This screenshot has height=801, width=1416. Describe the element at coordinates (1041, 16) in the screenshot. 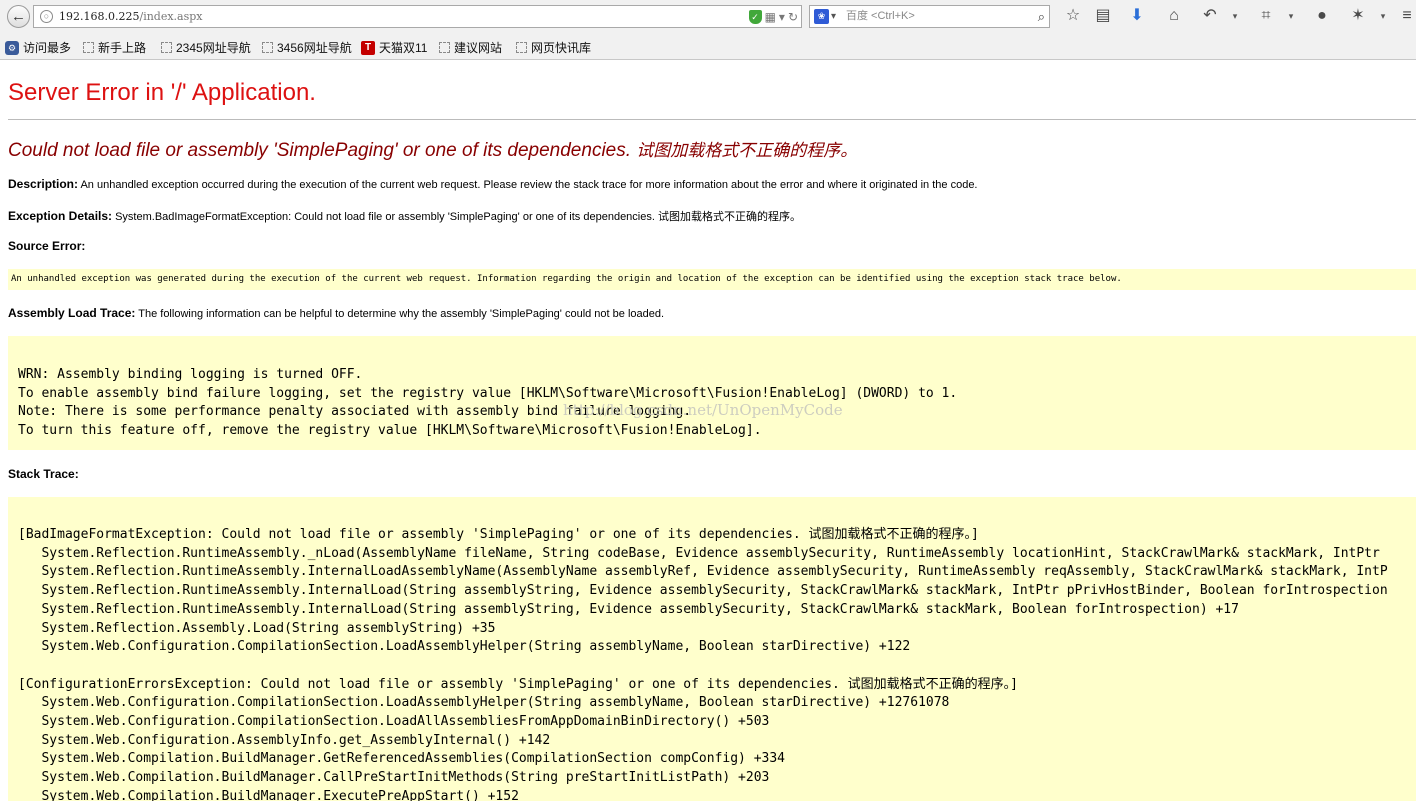

I see `search-go-icon: ⌕` at that location.